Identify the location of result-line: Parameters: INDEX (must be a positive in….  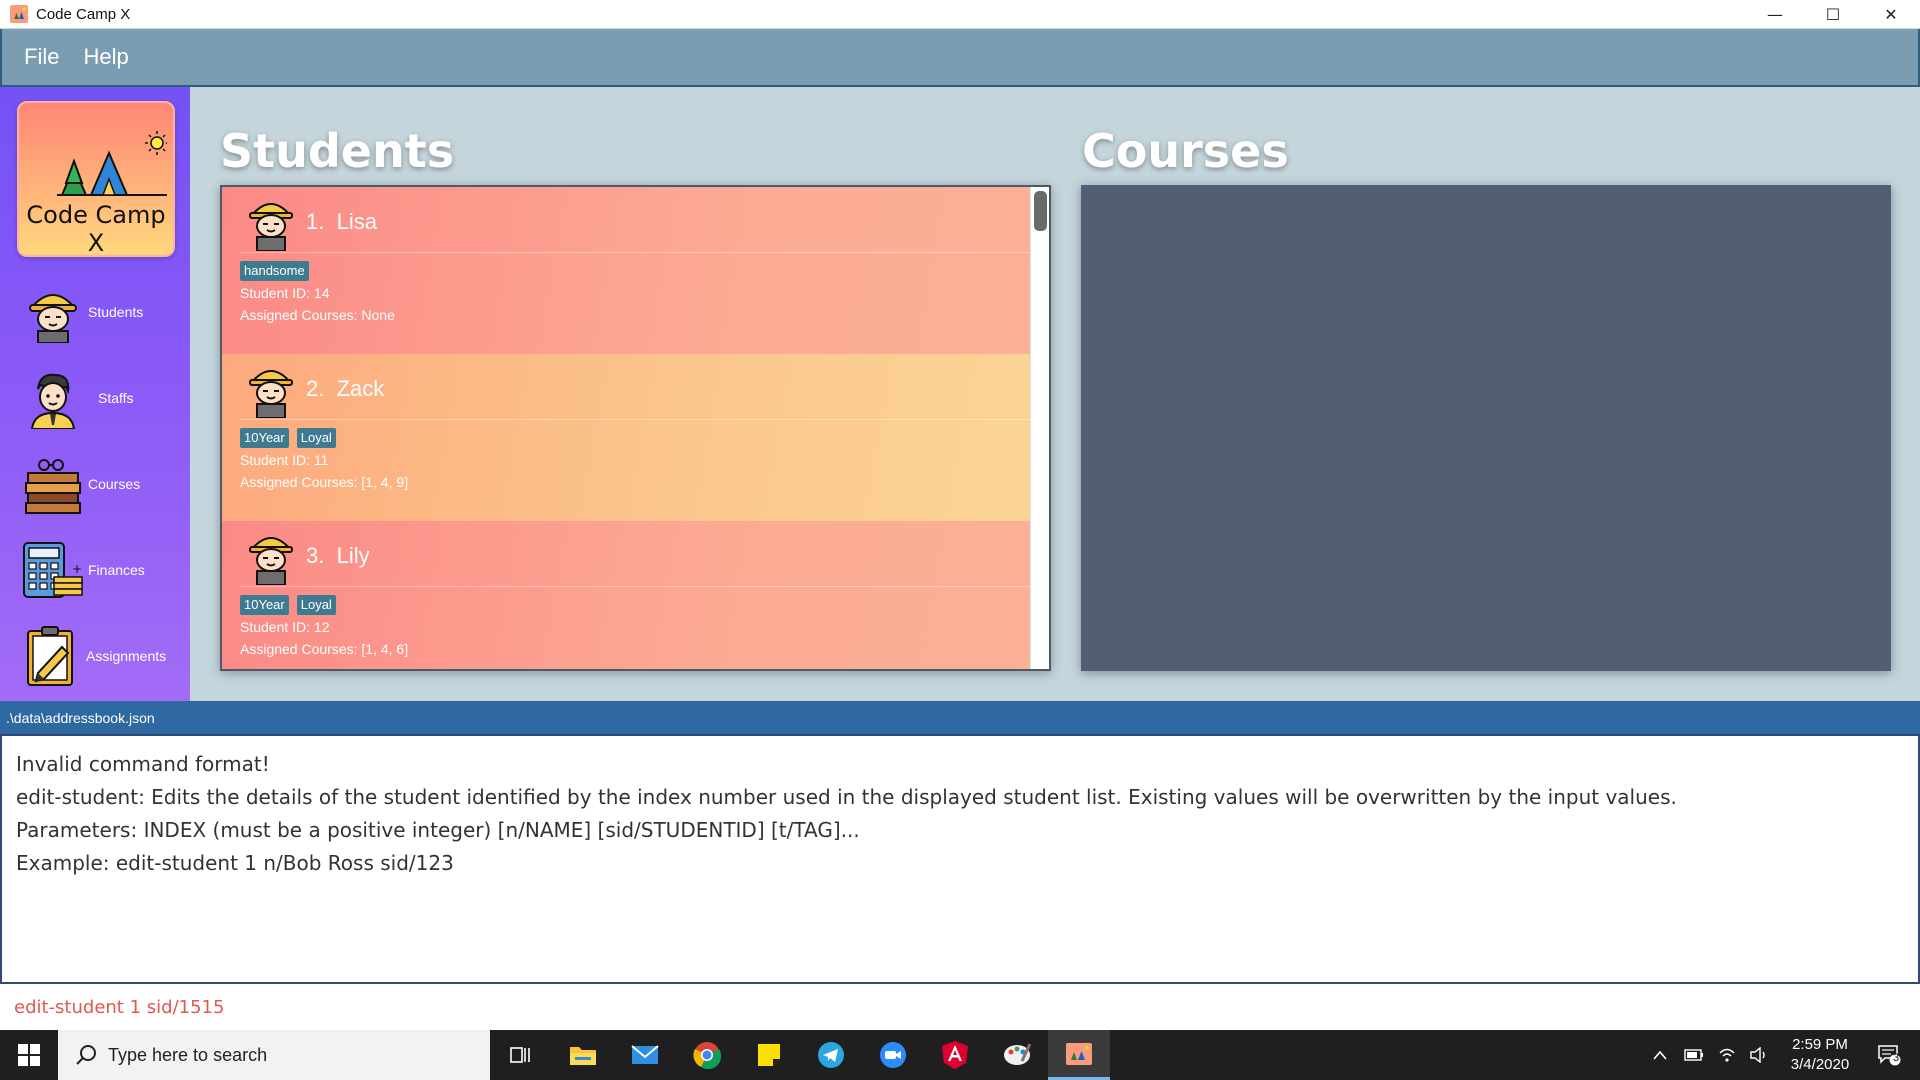
(438, 830).